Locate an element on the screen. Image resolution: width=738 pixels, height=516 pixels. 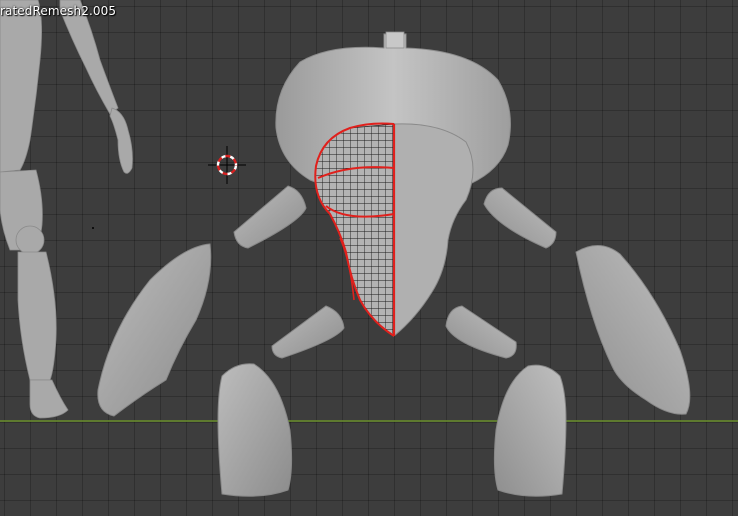
forearm-piece-right is located at coordinates (633, 330).